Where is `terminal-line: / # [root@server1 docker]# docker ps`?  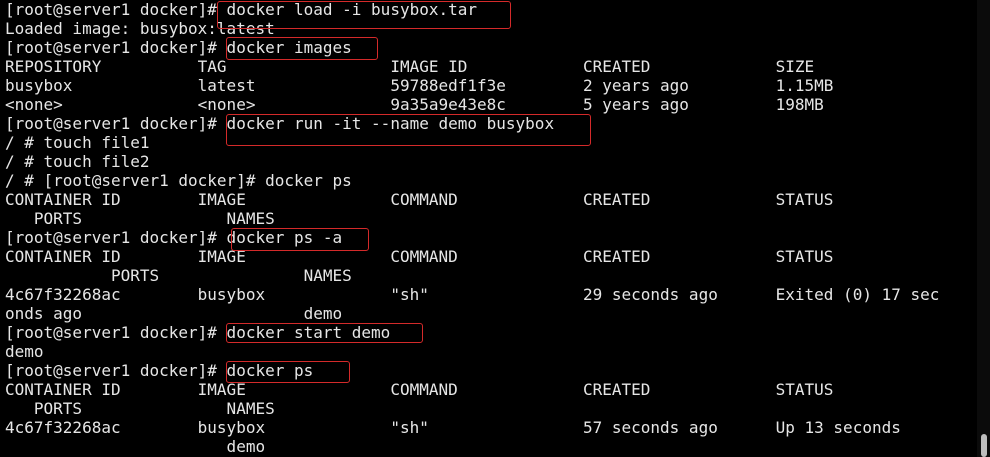
terminal-line: / # [root@server1 docker]# docker ps is located at coordinates (178, 180).